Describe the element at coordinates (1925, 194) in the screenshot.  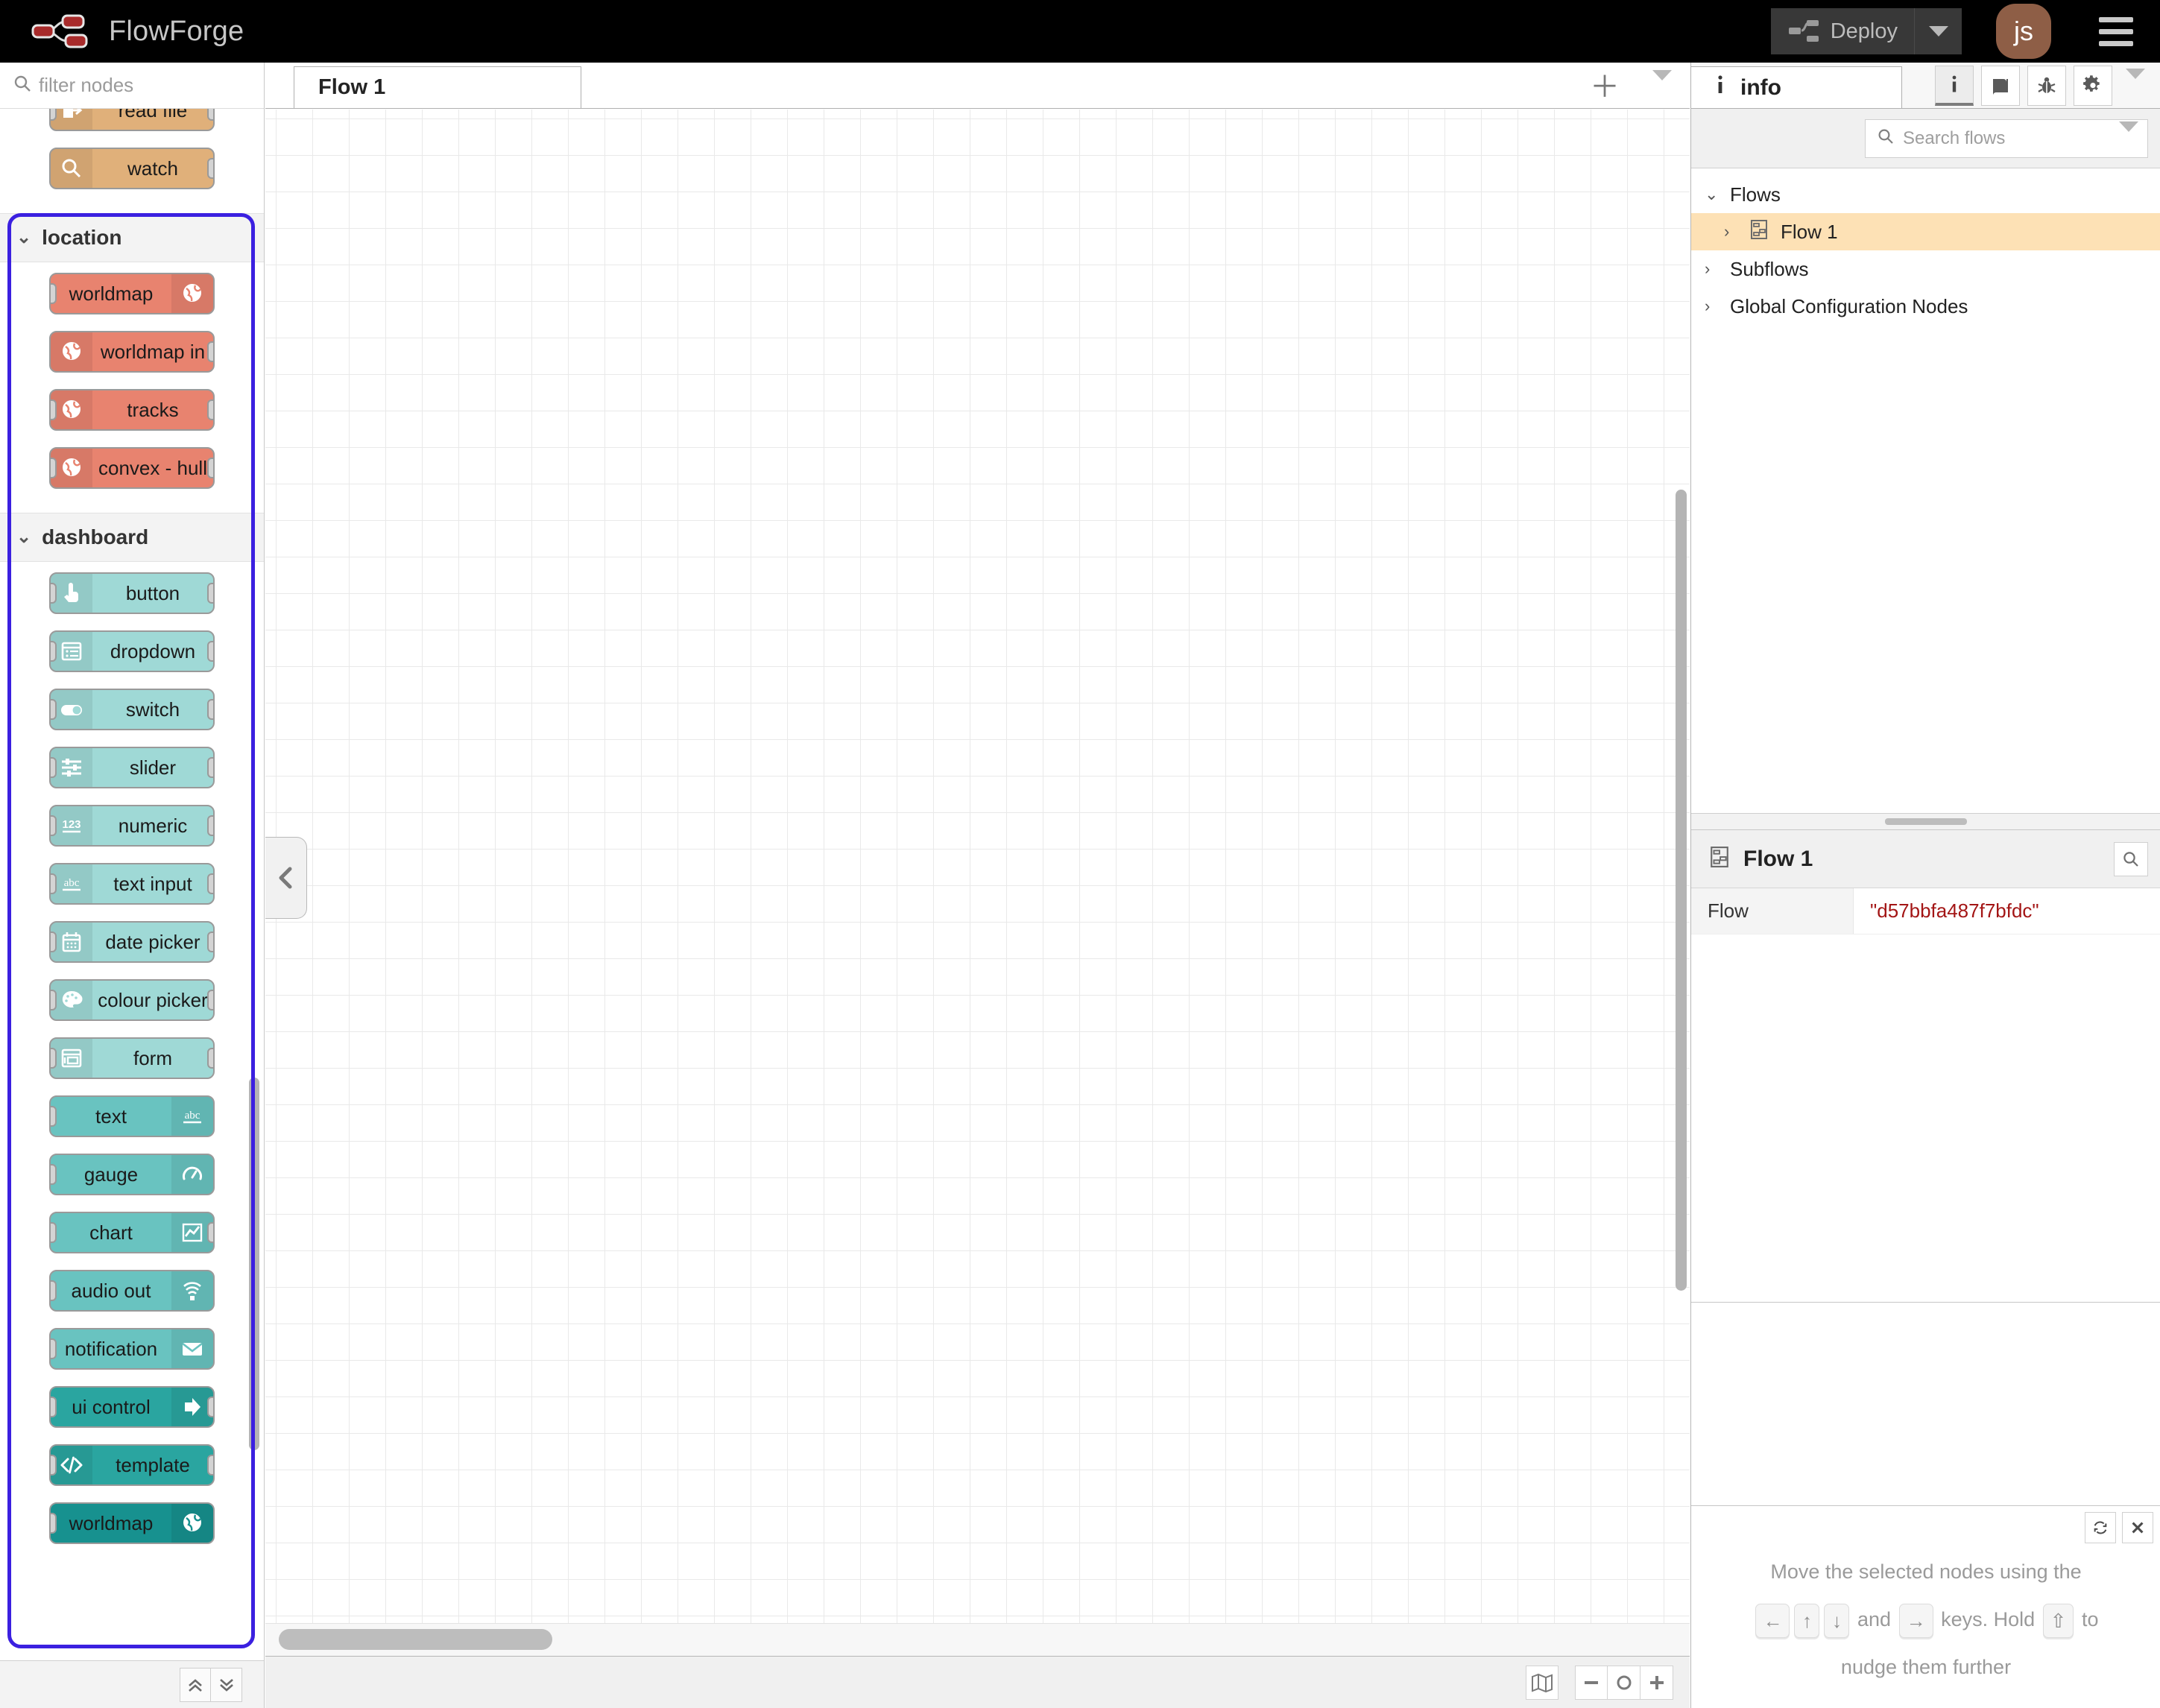
I see `tree-item-flows: ⌄ Flows` at that location.